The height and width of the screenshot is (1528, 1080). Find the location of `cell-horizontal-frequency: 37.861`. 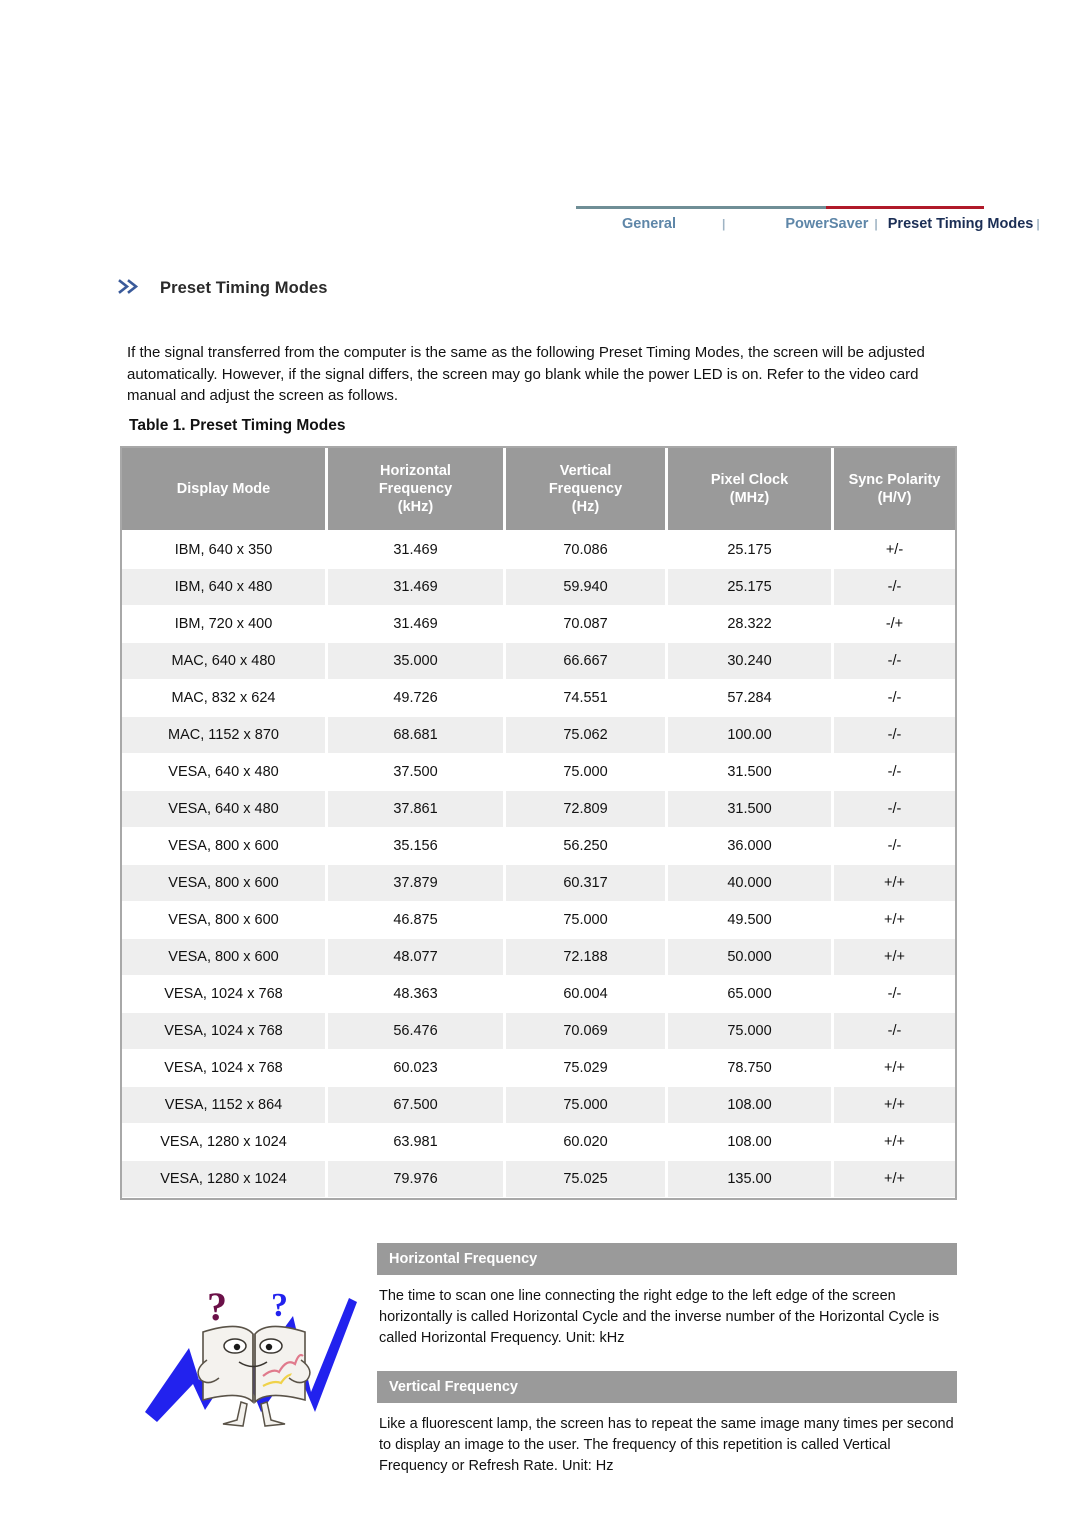

cell-horizontal-frequency: 37.861 is located at coordinates (417, 809).